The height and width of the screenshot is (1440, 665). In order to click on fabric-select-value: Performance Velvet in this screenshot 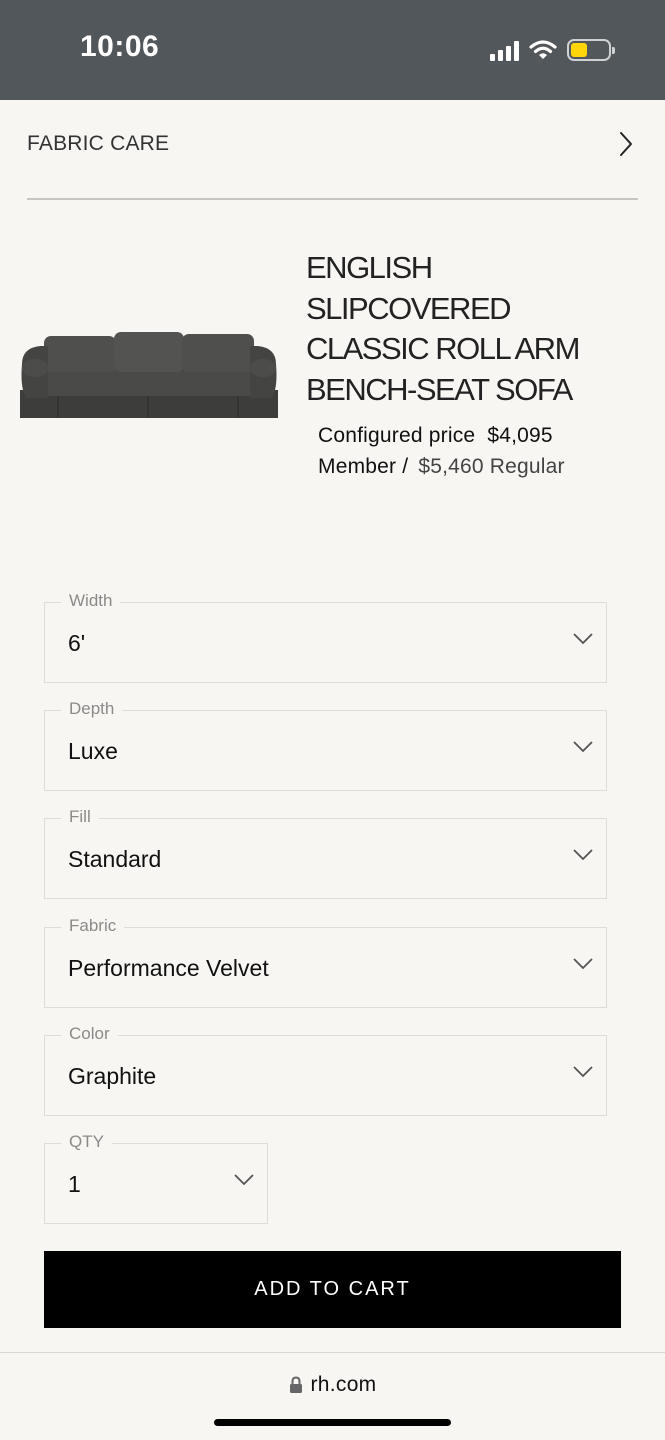, I will do `click(168, 968)`.